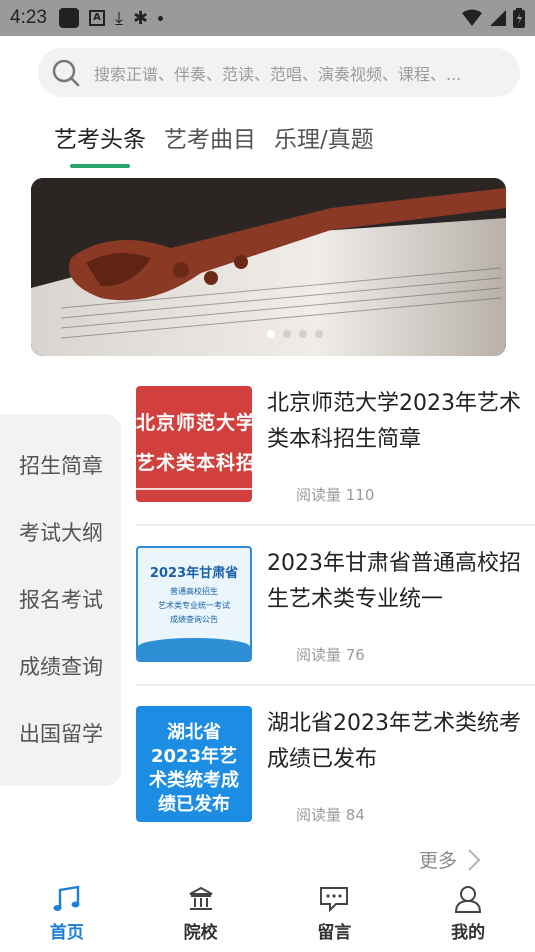  I want to click on banner-pagination, so click(295, 334).